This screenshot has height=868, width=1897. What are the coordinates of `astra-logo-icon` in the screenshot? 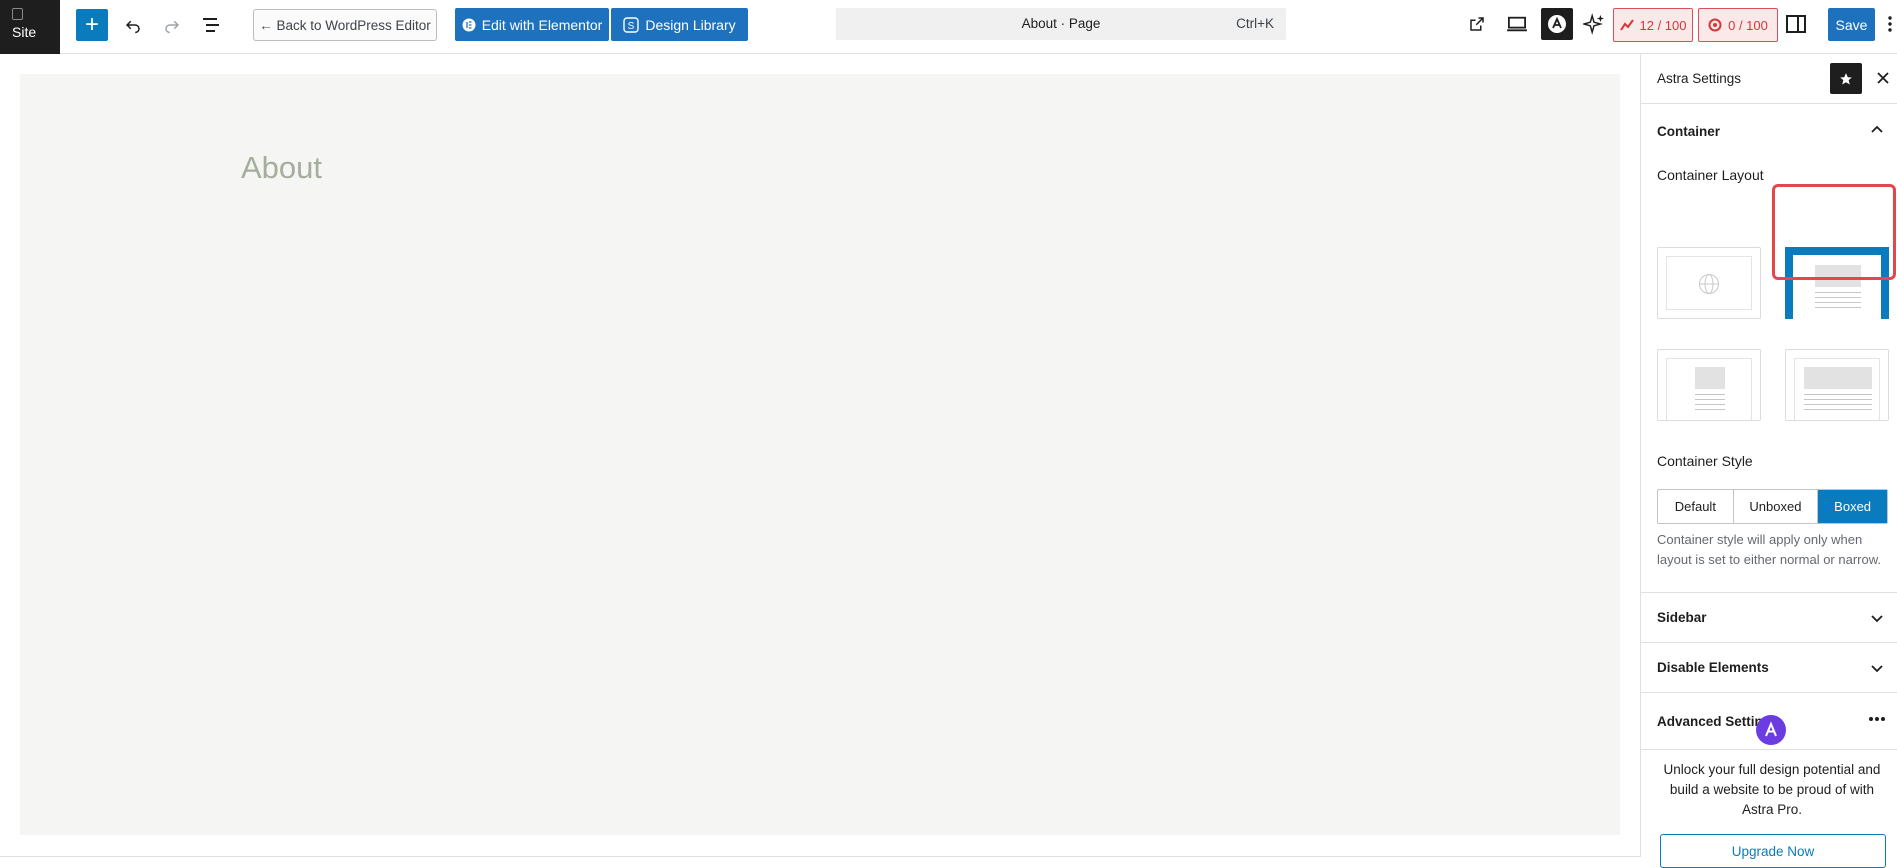 It's located at (1557, 24).